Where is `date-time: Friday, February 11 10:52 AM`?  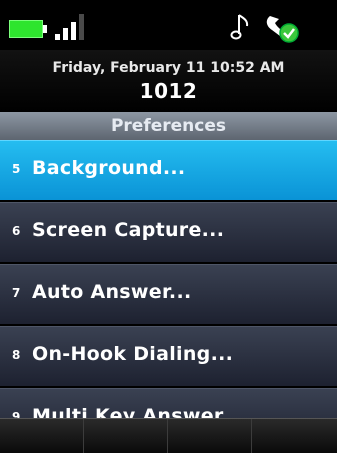
date-time: Friday, February 11 10:52 AM is located at coordinates (168, 68).